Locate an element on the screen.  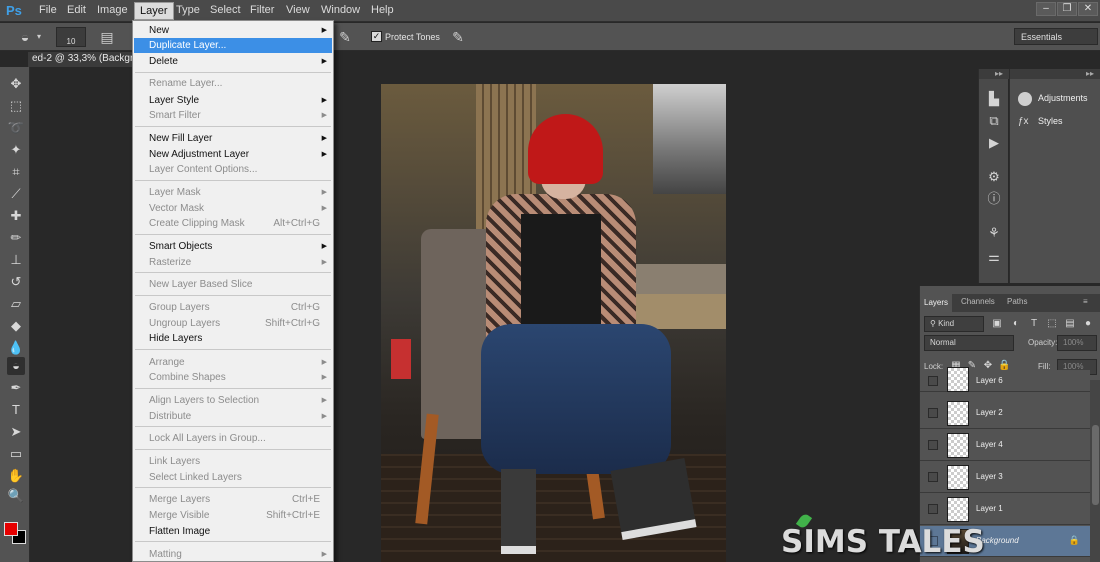
restore-button: ❐ is located at coordinates (1067, 9).